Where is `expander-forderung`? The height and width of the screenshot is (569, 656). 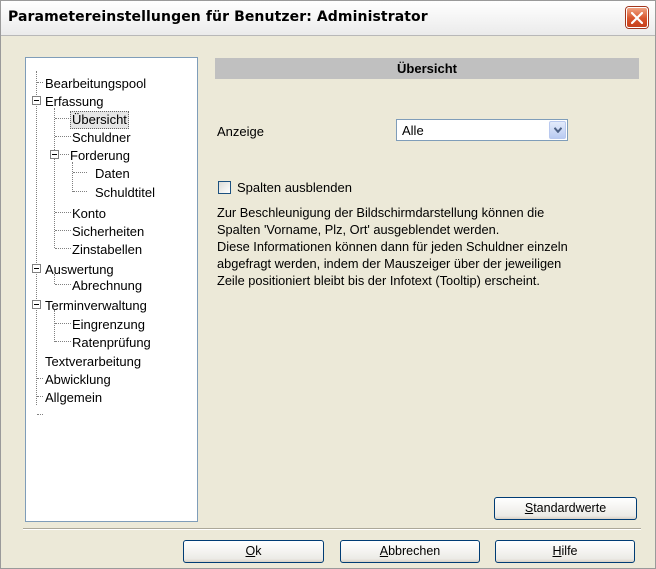
expander-forderung is located at coordinates (54, 154).